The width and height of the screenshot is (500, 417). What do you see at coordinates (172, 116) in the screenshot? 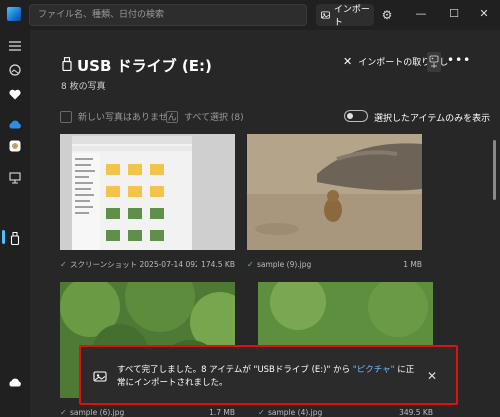
I see `select-all-checkbox` at bounding box center [172, 116].